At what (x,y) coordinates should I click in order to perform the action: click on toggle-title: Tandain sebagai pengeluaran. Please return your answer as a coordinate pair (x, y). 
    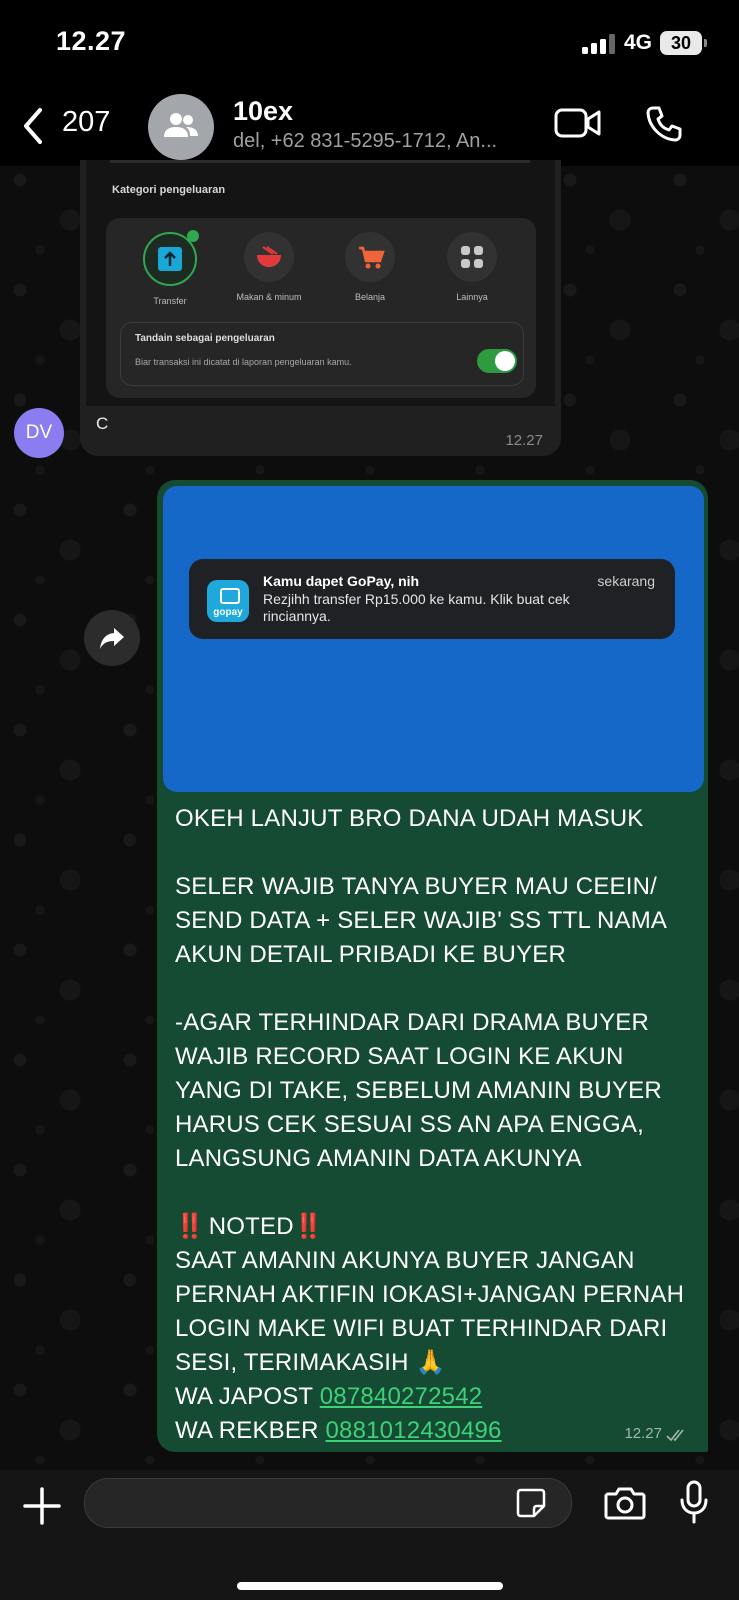
    Looking at the image, I should click on (205, 338).